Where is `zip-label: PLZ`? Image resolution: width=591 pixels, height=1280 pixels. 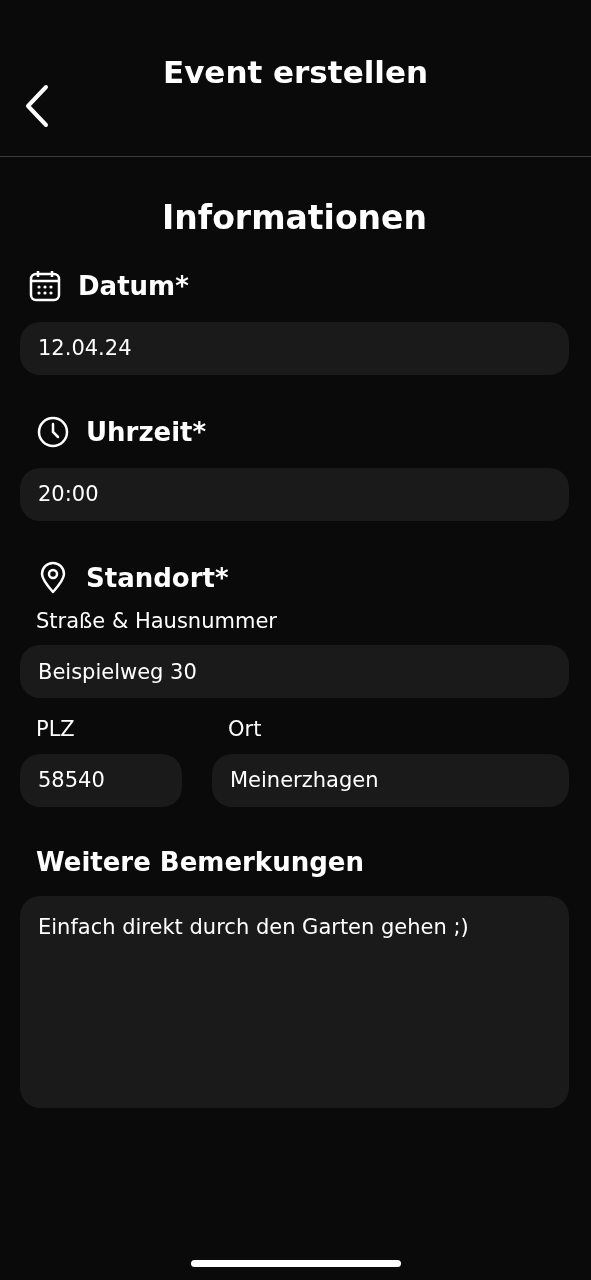
zip-label: PLZ is located at coordinates (55, 729).